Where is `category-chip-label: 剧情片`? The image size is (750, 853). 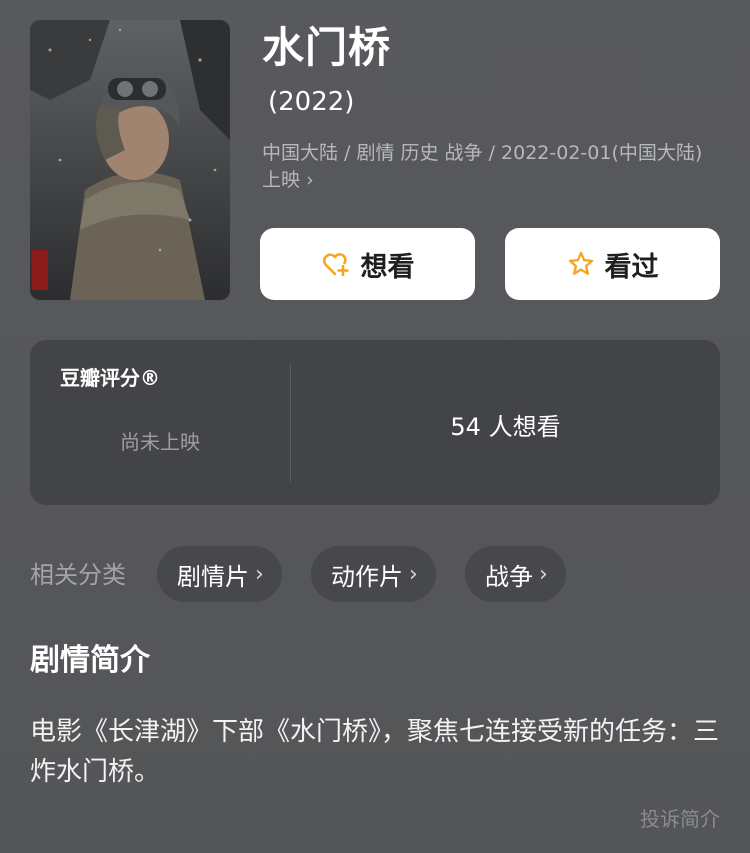
category-chip-label: 剧情片 is located at coordinates (213, 576).